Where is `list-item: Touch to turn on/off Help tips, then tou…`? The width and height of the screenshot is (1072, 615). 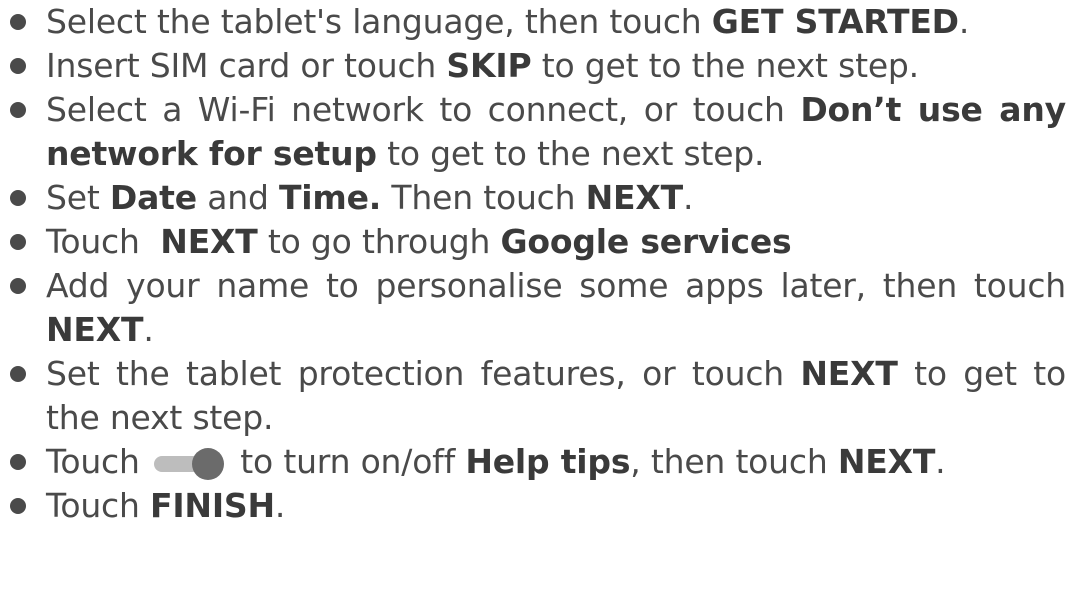 list-item: Touch to turn on/off Help tips, then tou… is located at coordinates (536, 462).